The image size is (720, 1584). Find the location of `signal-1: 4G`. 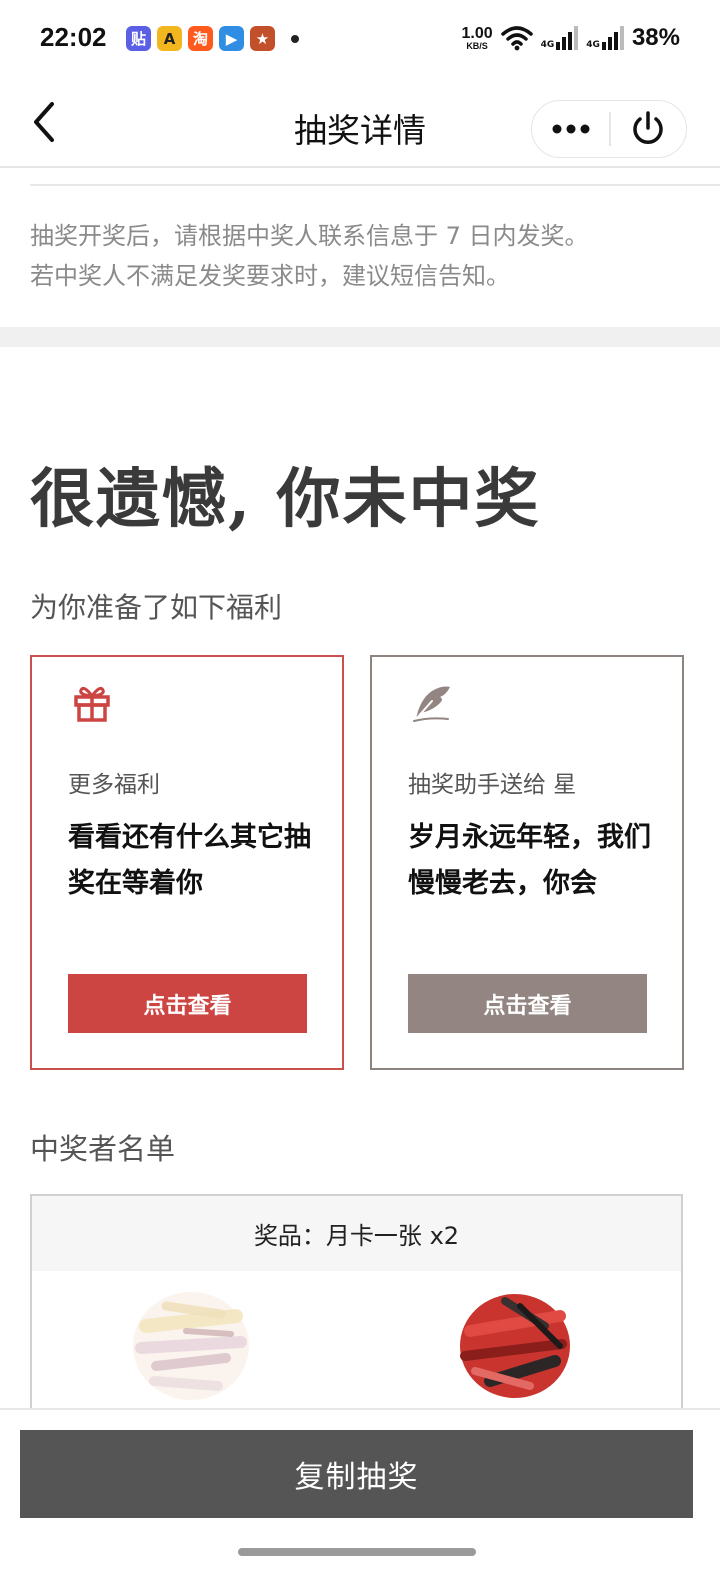

signal-1: 4G is located at coordinates (560, 38).